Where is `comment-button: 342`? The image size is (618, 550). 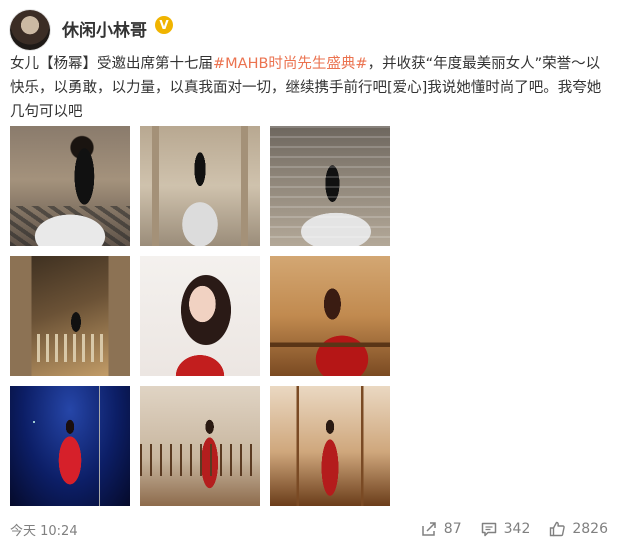
comment-button: 342 is located at coordinates (505, 529).